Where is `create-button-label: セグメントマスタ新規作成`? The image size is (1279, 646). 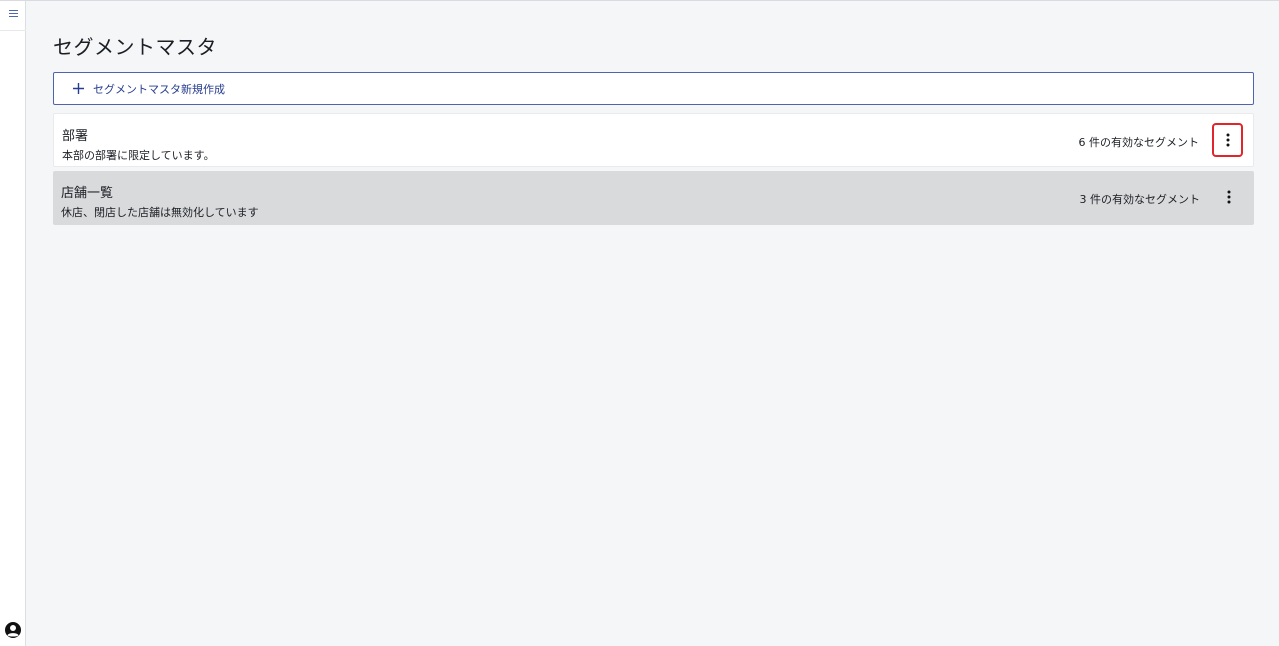 create-button-label: セグメントマスタ新規作成 is located at coordinates (159, 89).